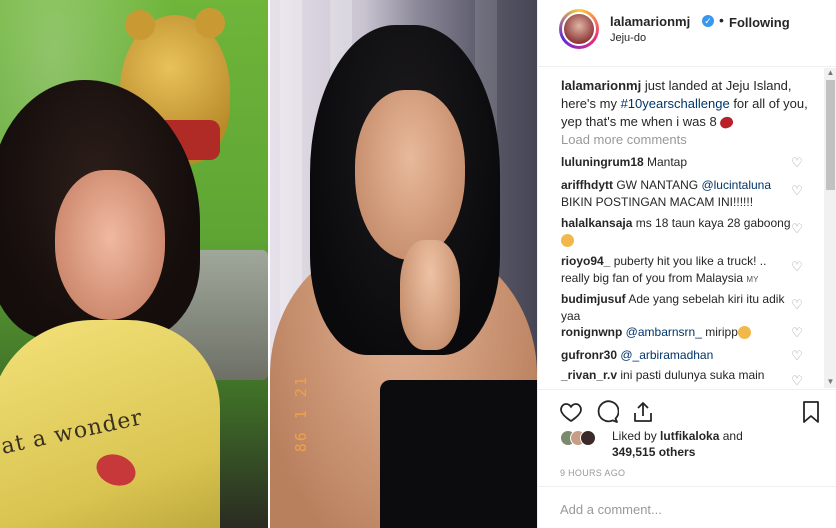 The height and width of the screenshot is (528, 836). I want to click on hashtag-link: #10yearschallenge, so click(675, 103).